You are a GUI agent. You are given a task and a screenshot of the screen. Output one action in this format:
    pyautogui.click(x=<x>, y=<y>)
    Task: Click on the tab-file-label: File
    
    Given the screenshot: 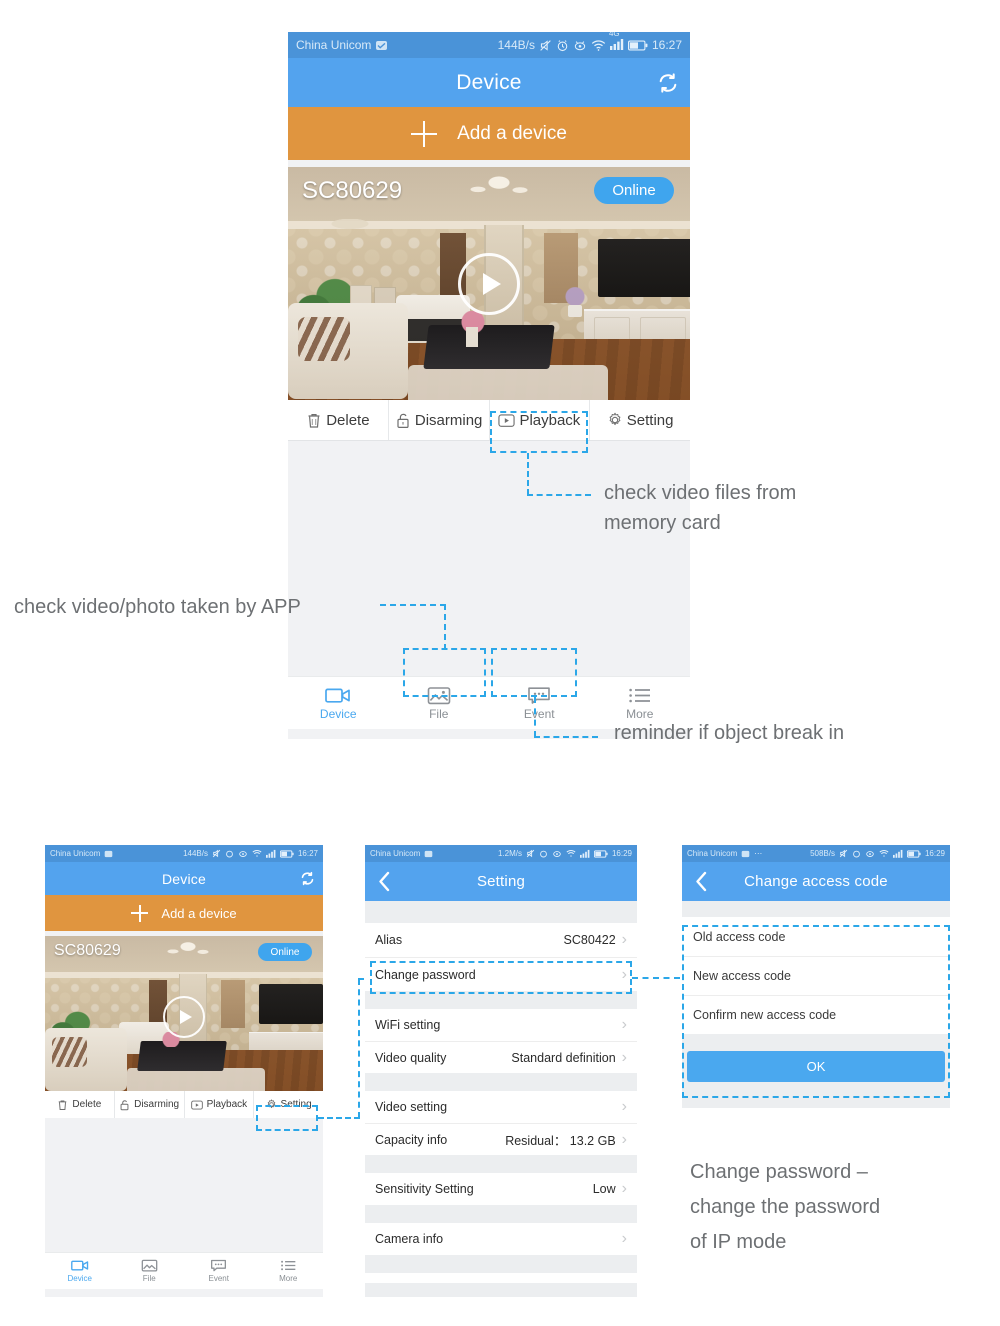 What is the action you would take?
    pyautogui.click(x=439, y=714)
    